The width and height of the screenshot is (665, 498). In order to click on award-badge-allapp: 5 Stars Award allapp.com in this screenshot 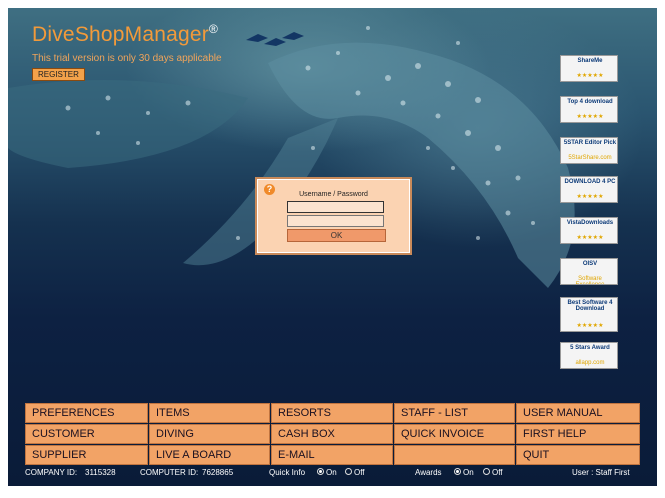, I will do `click(589, 355)`.